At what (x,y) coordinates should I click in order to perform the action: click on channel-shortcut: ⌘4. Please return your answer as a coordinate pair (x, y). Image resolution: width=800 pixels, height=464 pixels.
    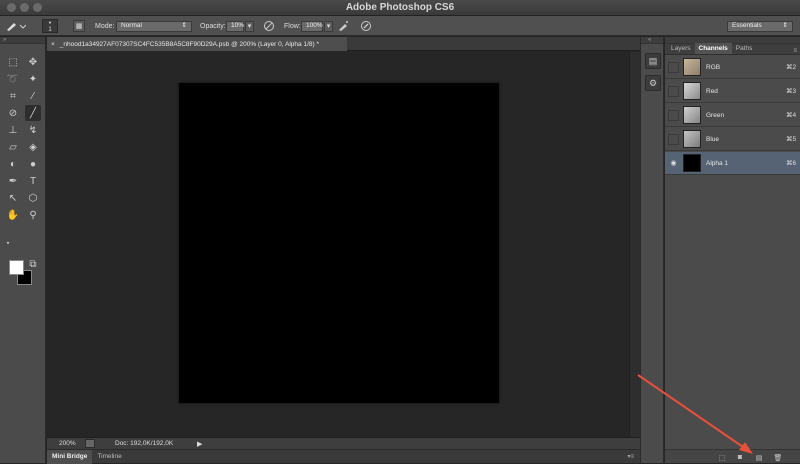
    Looking at the image, I should click on (791, 115).